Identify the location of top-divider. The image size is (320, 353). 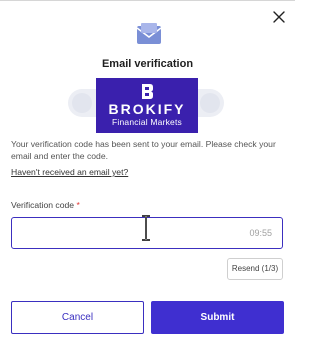
(147, 0).